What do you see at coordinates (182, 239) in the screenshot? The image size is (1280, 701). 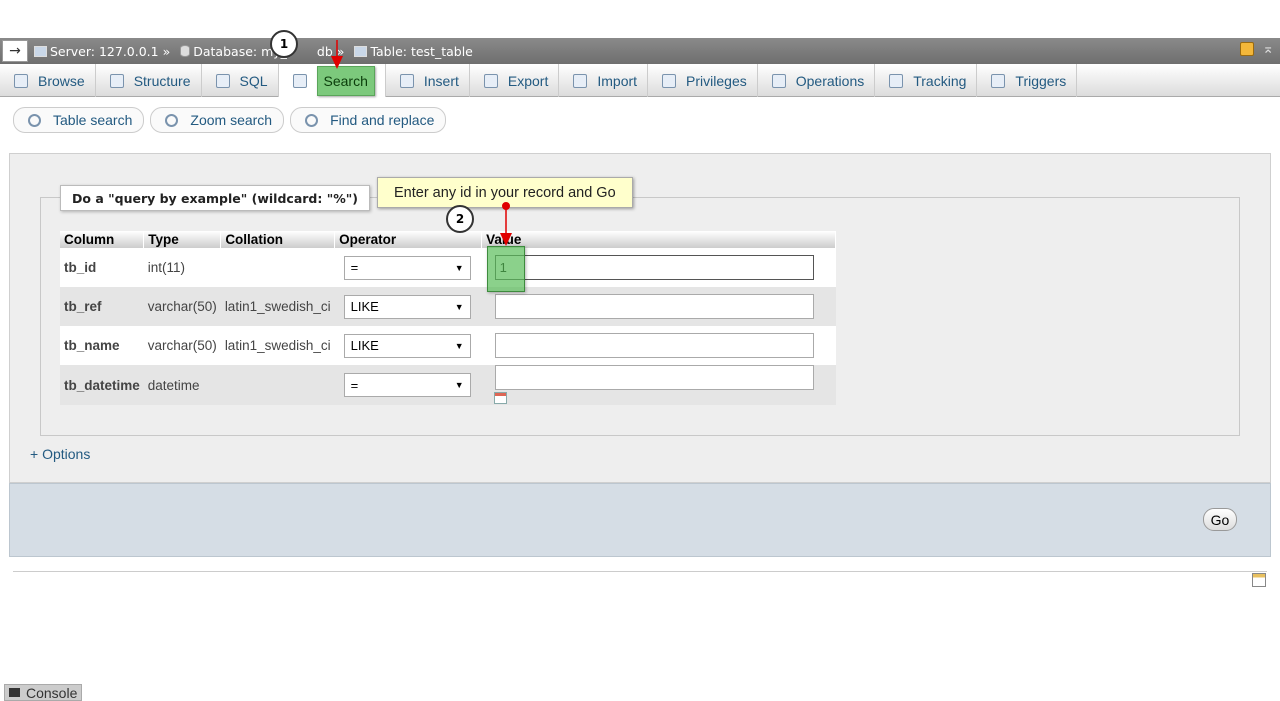 I see `header-type: Type` at bounding box center [182, 239].